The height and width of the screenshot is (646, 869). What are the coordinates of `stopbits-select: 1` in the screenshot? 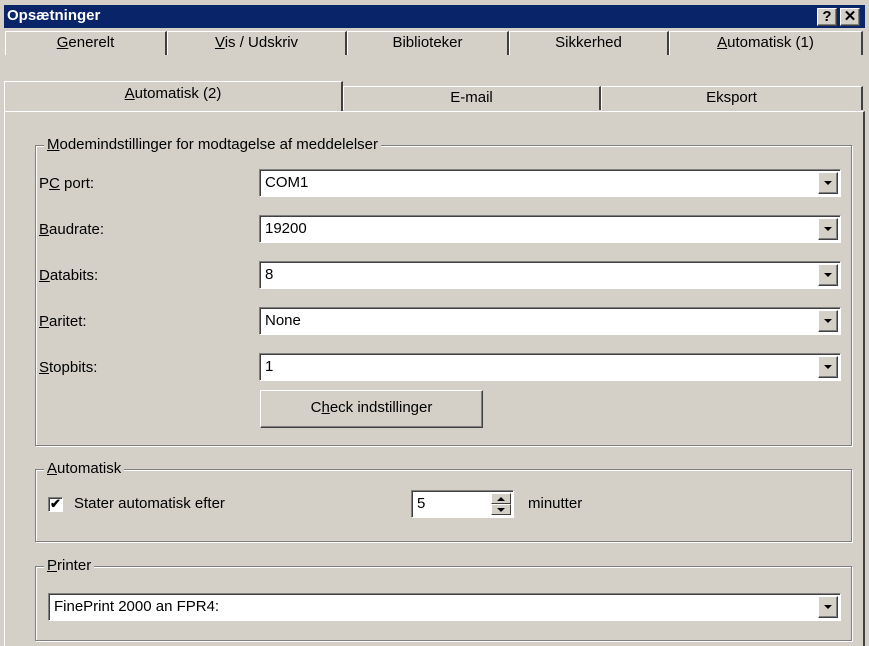 It's located at (550, 367).